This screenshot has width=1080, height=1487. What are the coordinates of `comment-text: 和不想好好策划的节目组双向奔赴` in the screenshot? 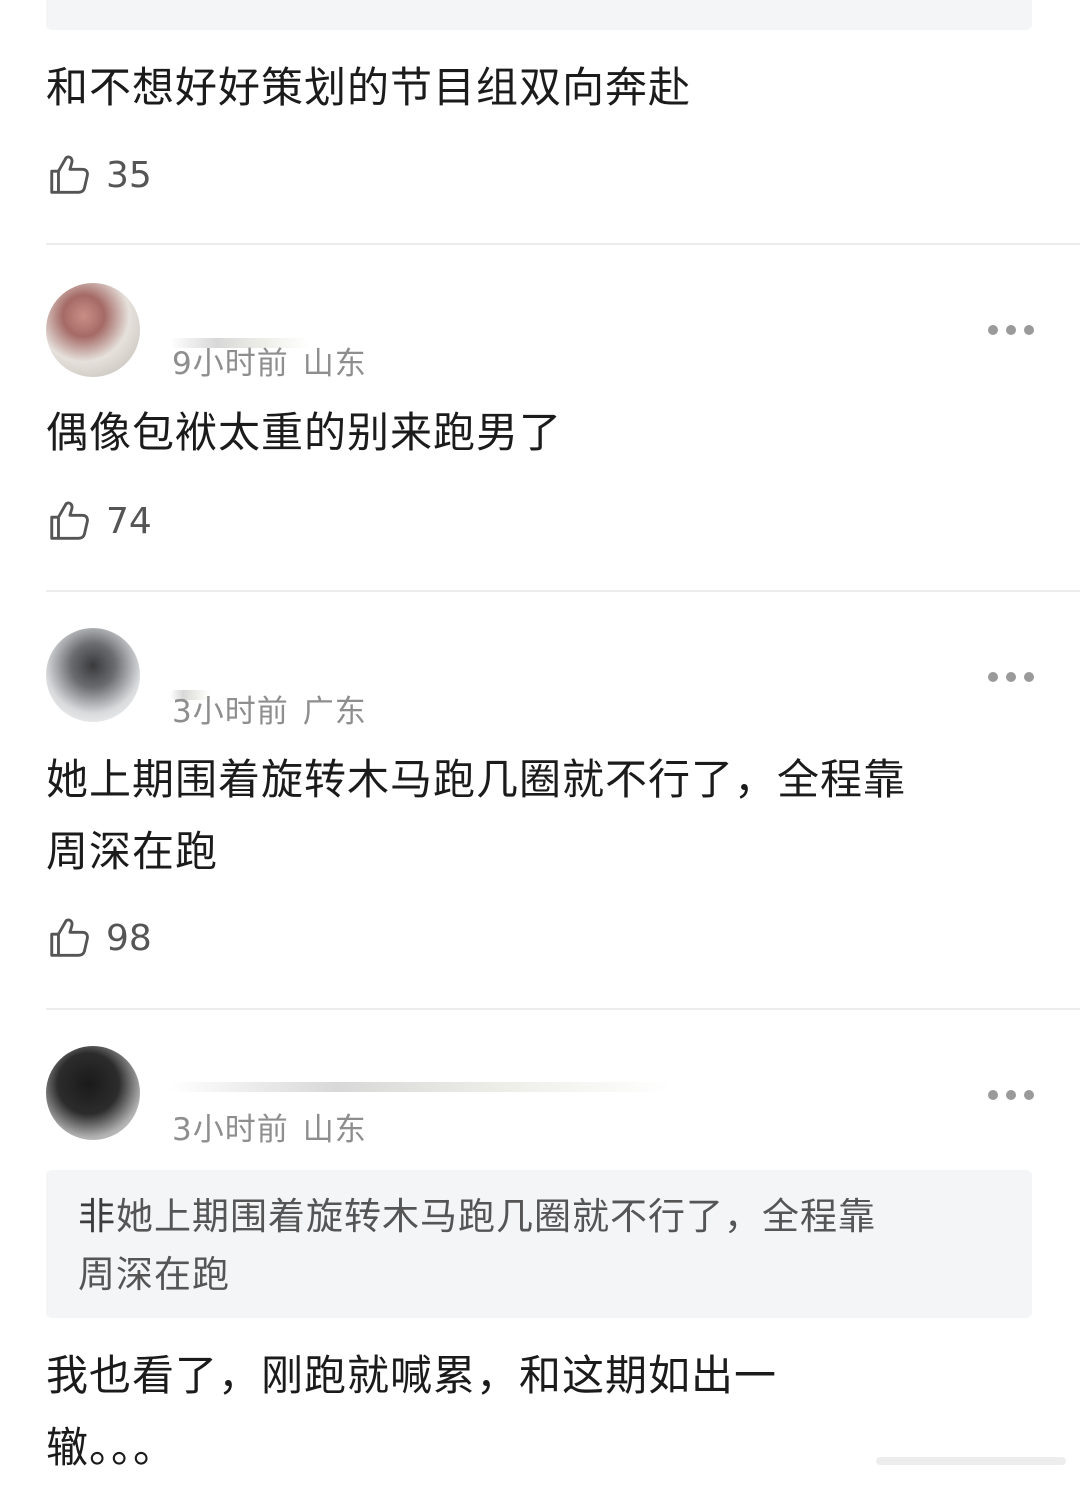 It's located at (369, 87).